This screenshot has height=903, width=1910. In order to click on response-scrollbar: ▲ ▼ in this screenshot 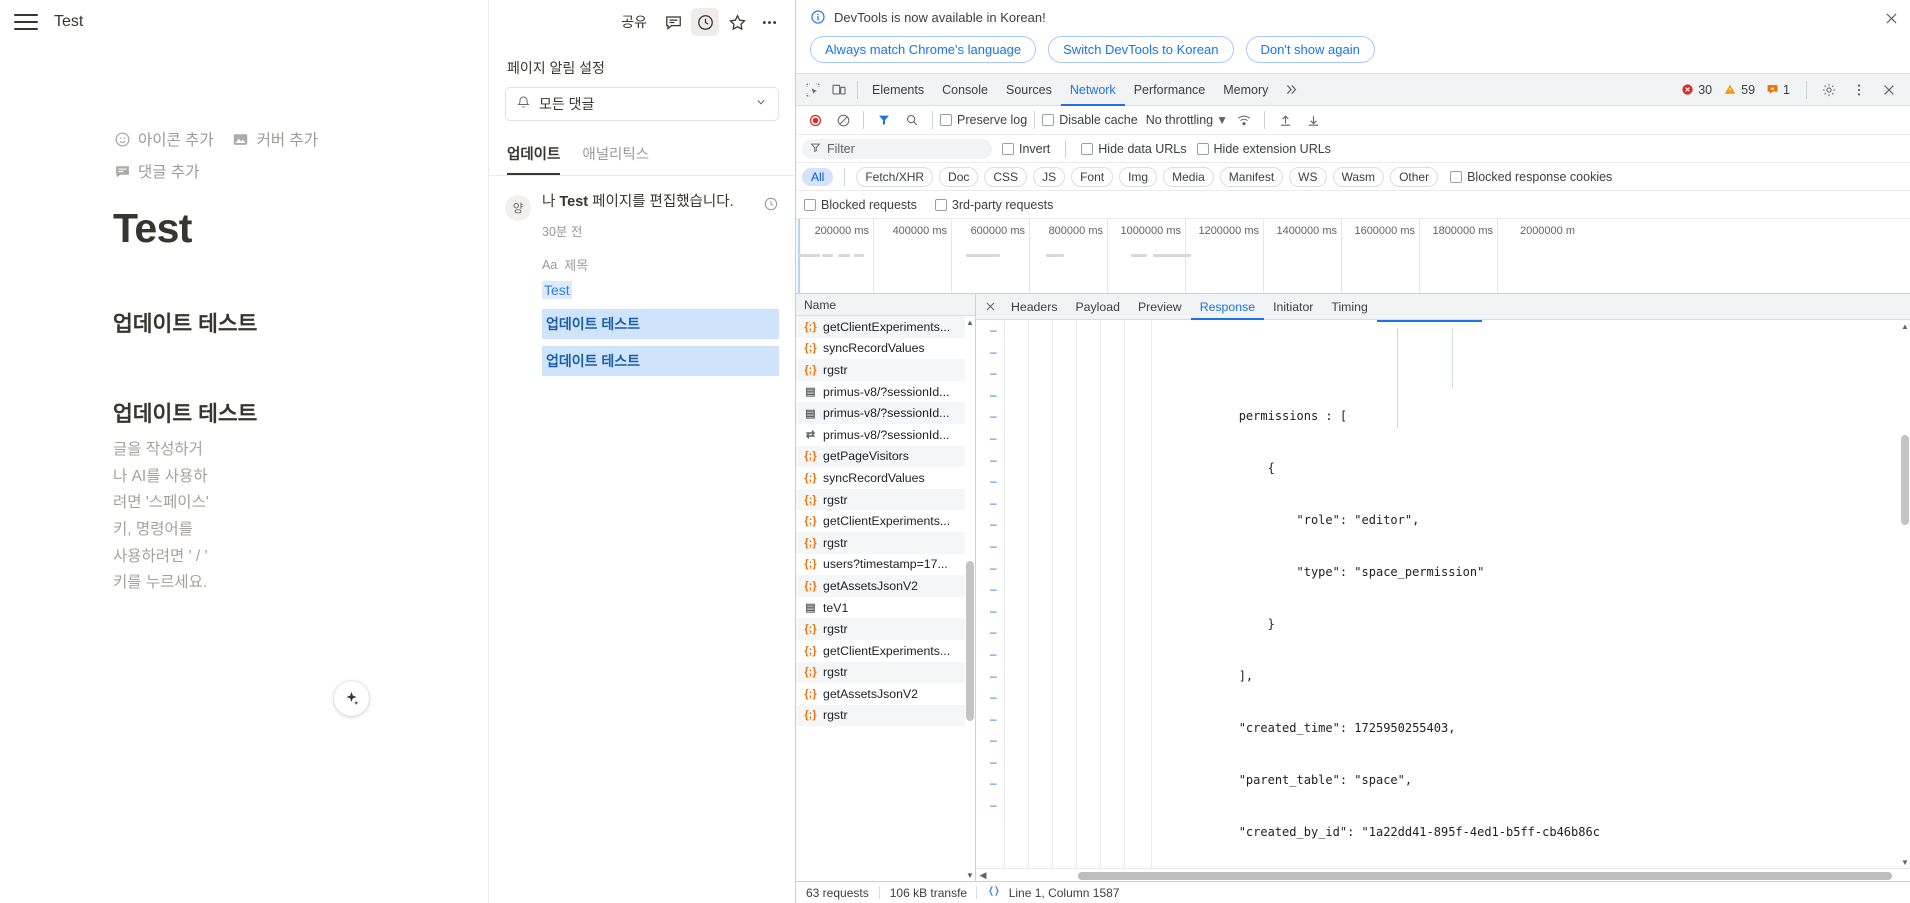, I will do `click(1905, 594)`.